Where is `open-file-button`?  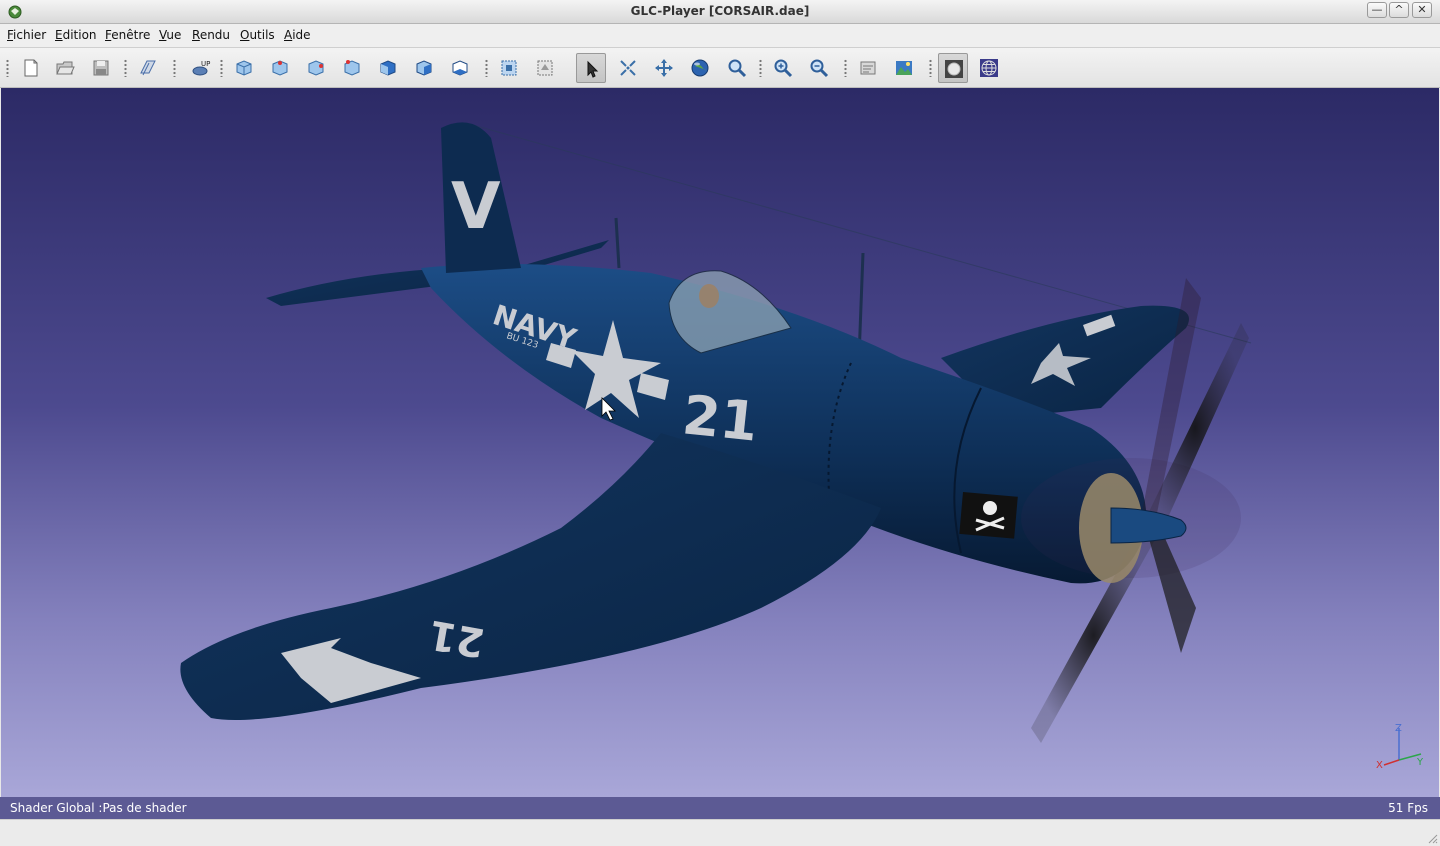 open-file-button is located at coordinates (65, 68).